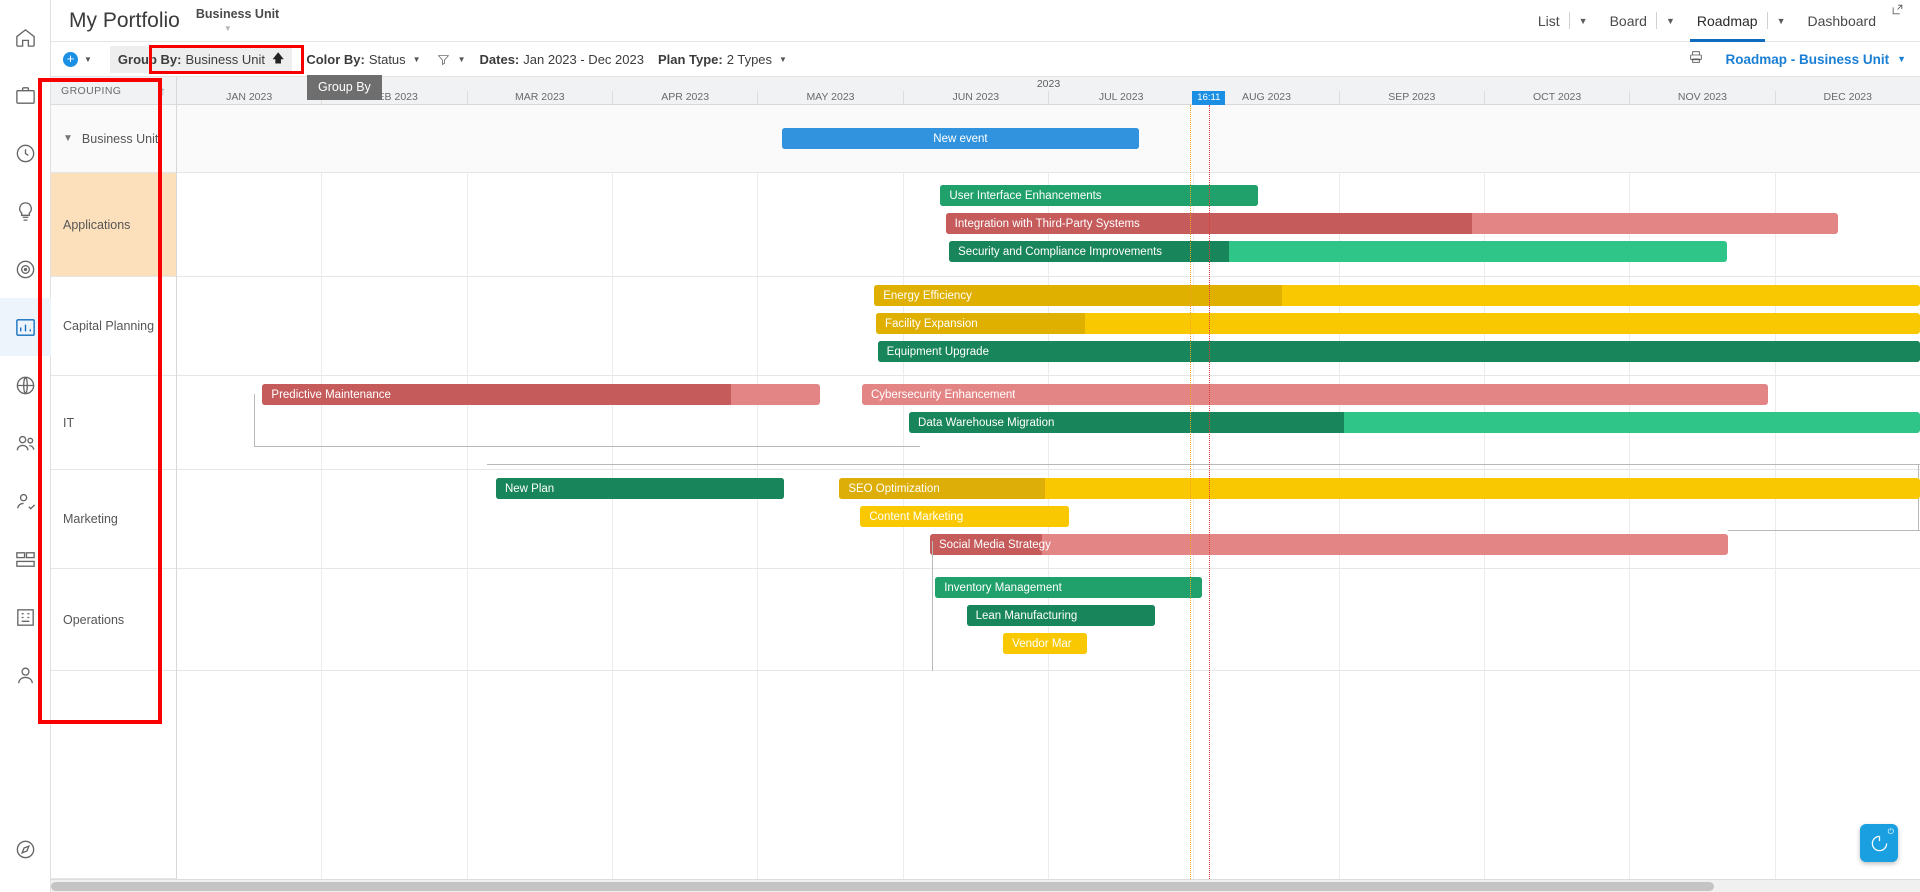 The image size is (1920, 892). Describe the element at coordinates (249, 97) in the screenshot. I see `month-cell: JAN 2023` at that location.